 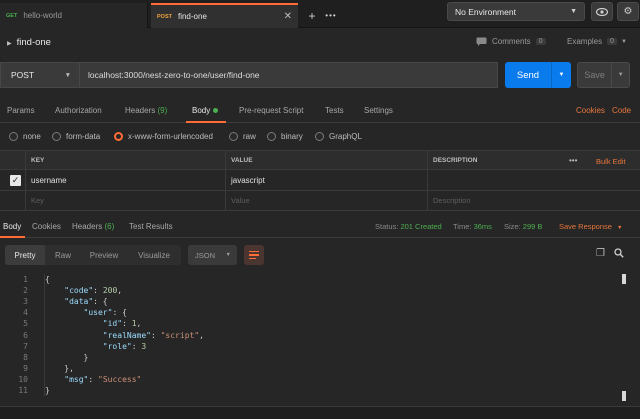 I want to click on environment-select: No Environment ▼, so click(x=516, y=11).